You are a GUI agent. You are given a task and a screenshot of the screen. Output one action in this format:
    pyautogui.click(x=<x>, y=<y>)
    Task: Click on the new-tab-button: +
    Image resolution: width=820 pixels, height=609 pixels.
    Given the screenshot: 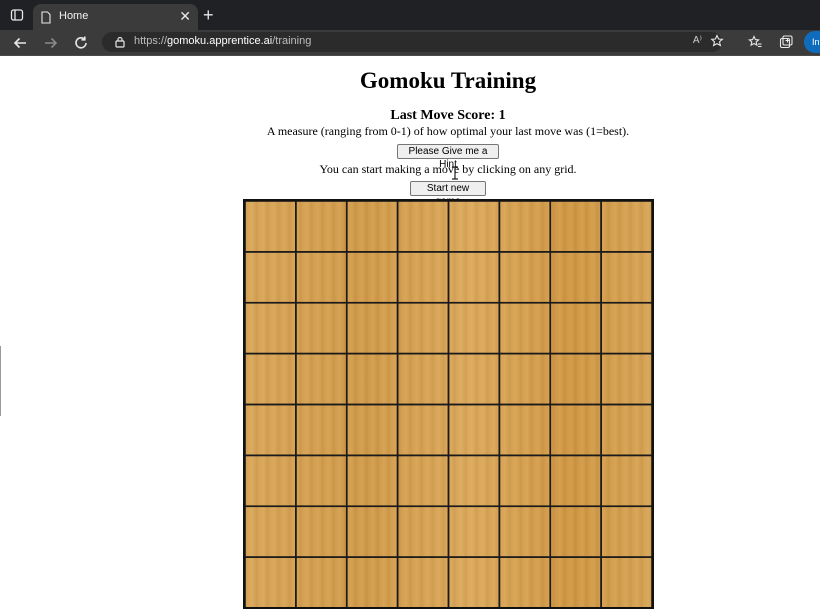 What is the action you would take?
    pyautogui.click(x=208, y=15)
    